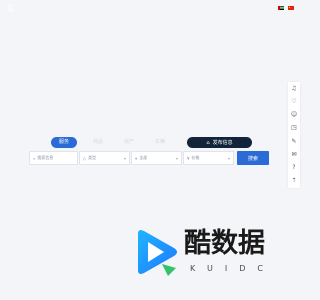 This screenshot has width=320, height=300. I want to click on publish-button: ⌂ 发布信息, so click(219, 142).